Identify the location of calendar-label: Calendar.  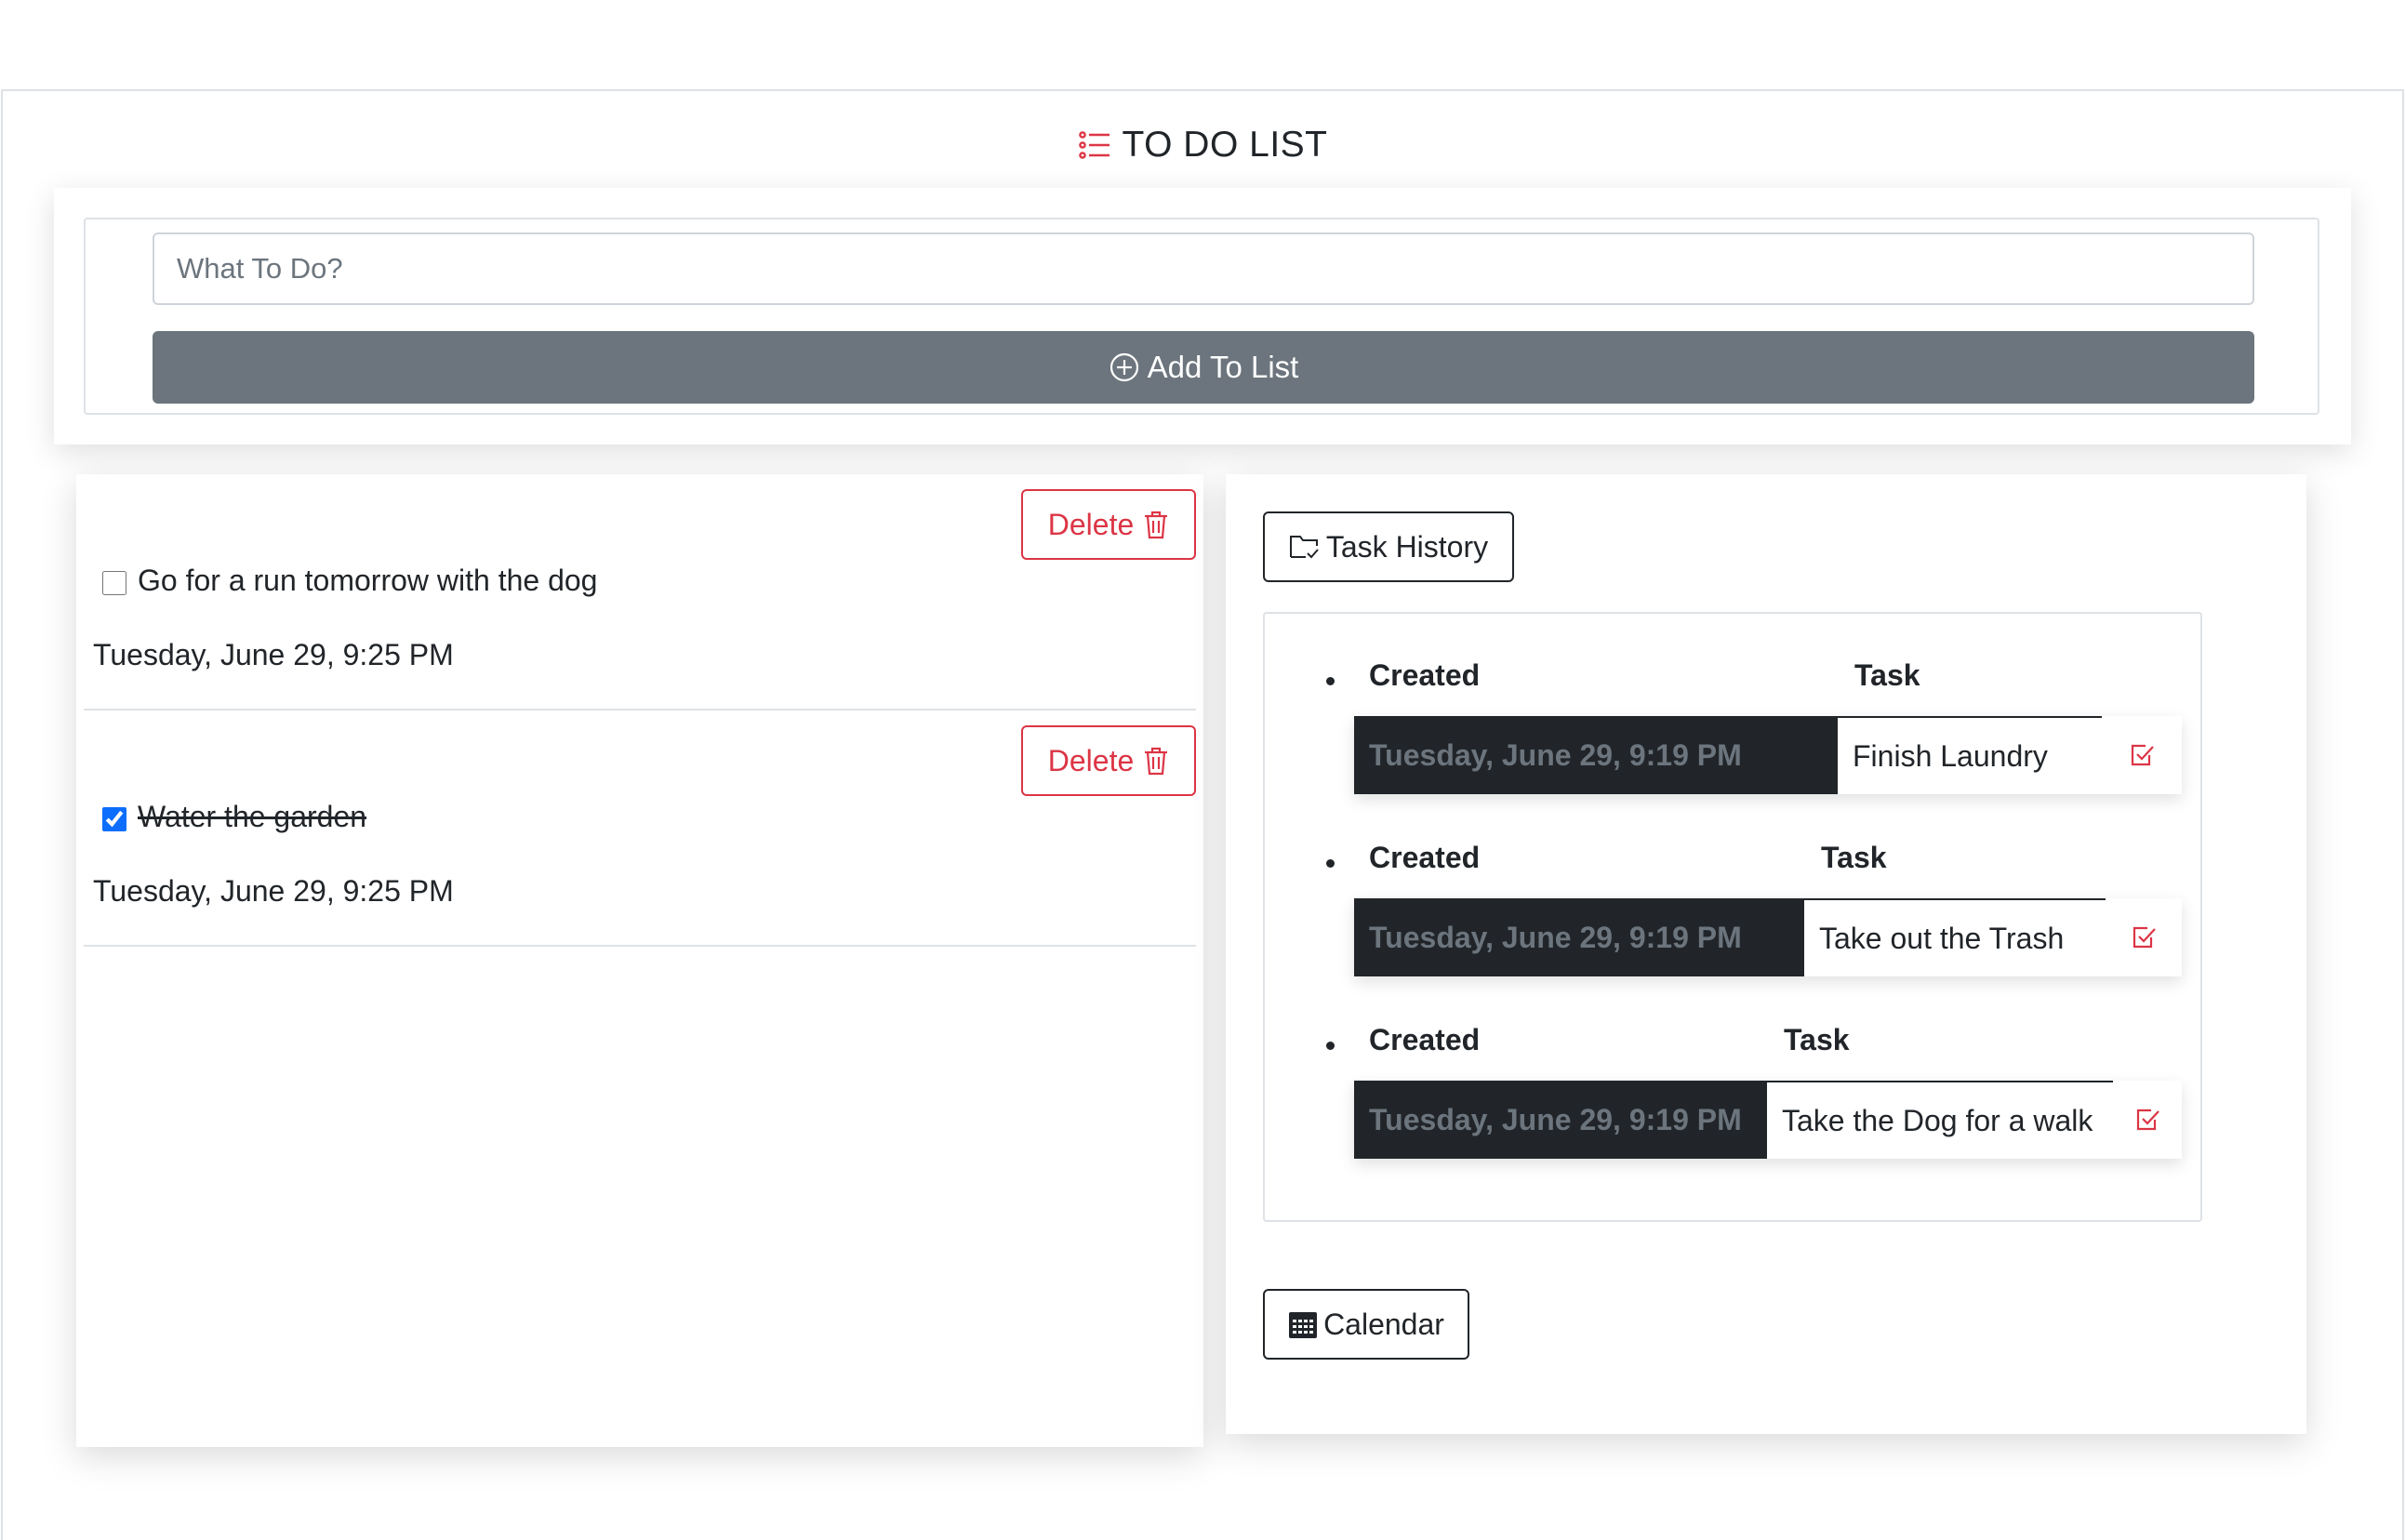
(1383, 1324).